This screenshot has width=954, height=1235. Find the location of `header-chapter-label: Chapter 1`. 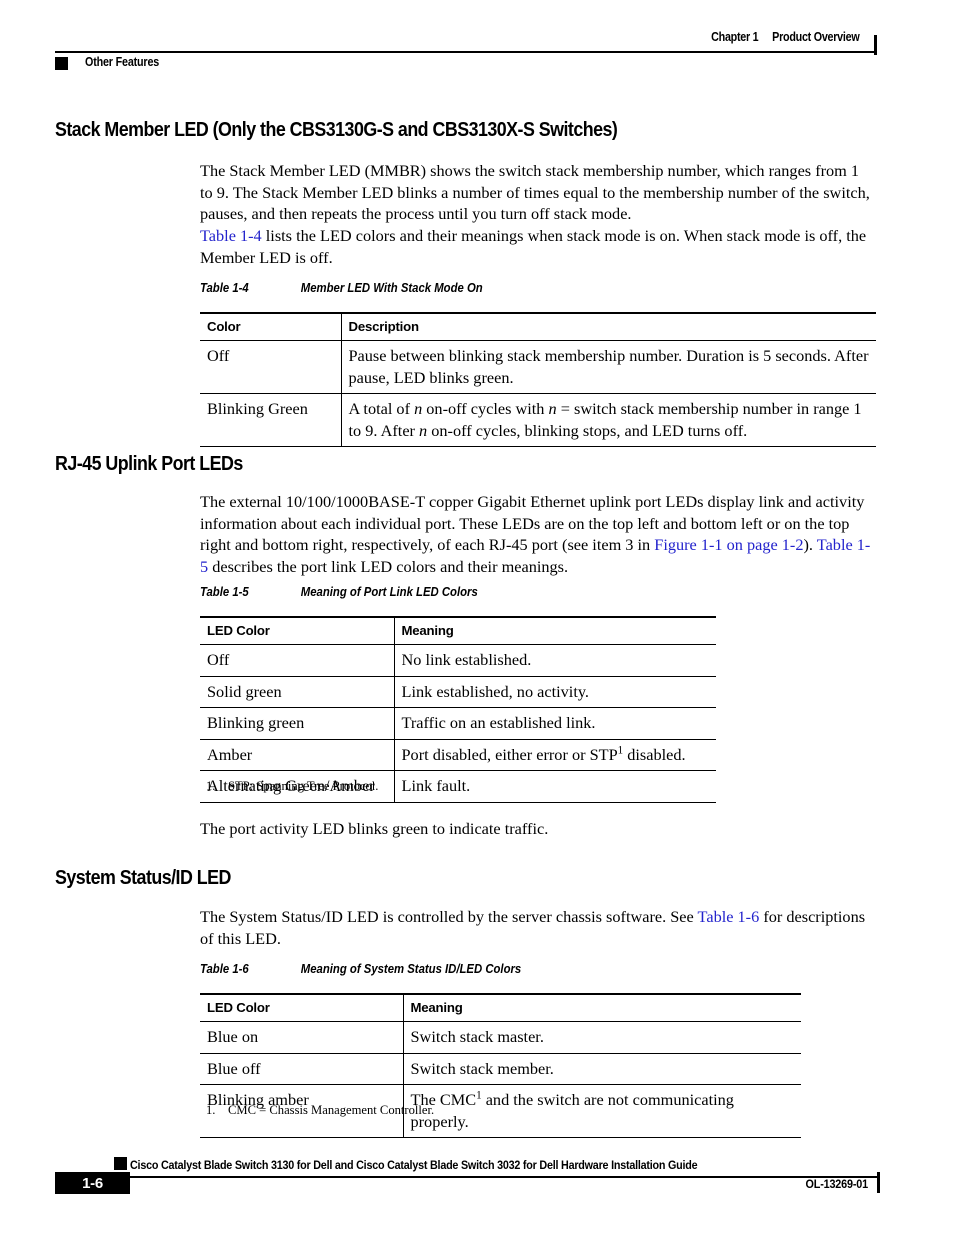

header-chapter-label: Chapter 1 is located at coordinates (734, 37).